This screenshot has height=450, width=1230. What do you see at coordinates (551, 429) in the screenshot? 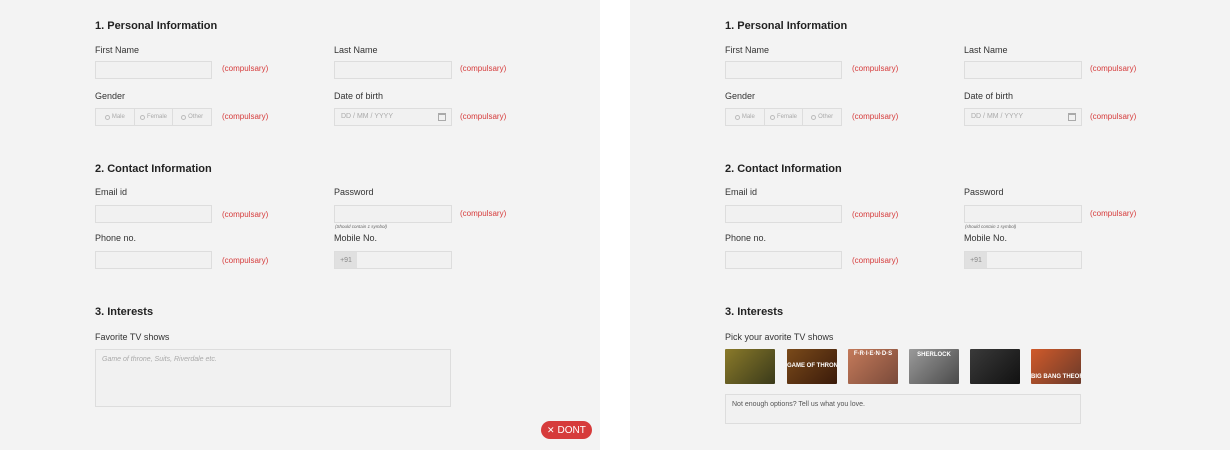
I see `close-icon: ✕` at bounding box center [551, 429].